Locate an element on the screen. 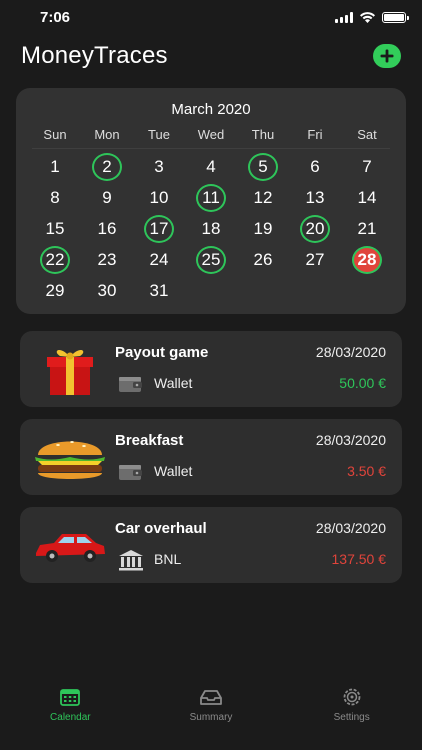 The width and height of the screenshot is (422, 750). tab-summary: Summary is located at coordinates (211, 715).